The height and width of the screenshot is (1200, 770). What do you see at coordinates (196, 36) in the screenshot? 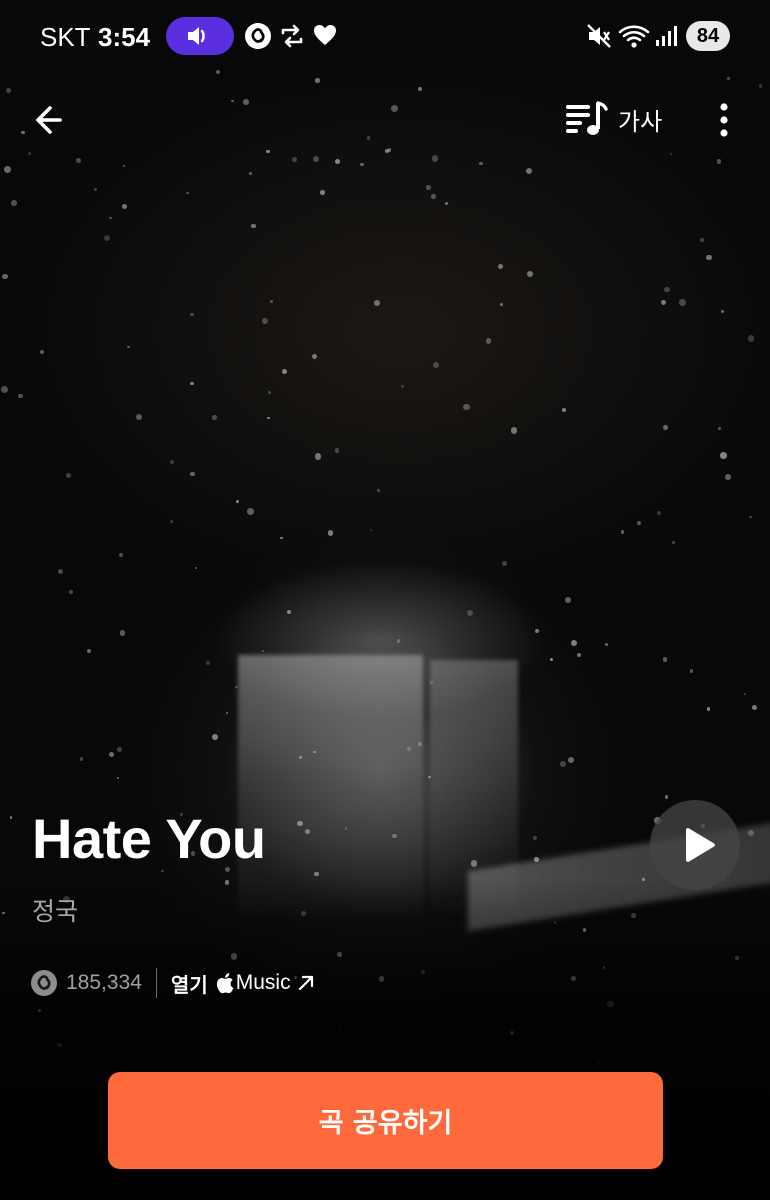
I see `speaker-icon` at bounding box center [196, 36].